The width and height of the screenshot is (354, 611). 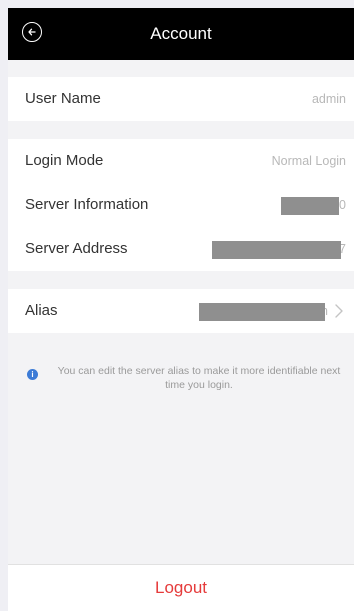 I want to click on server-address-redacted, so click(x=276, y=250).